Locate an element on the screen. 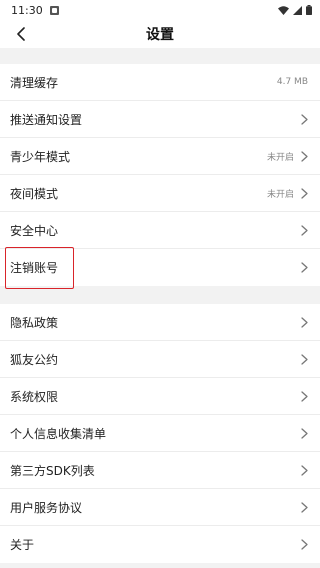 This screenshot has width=320, height=568. status-right is located at coordinates (295, 10).